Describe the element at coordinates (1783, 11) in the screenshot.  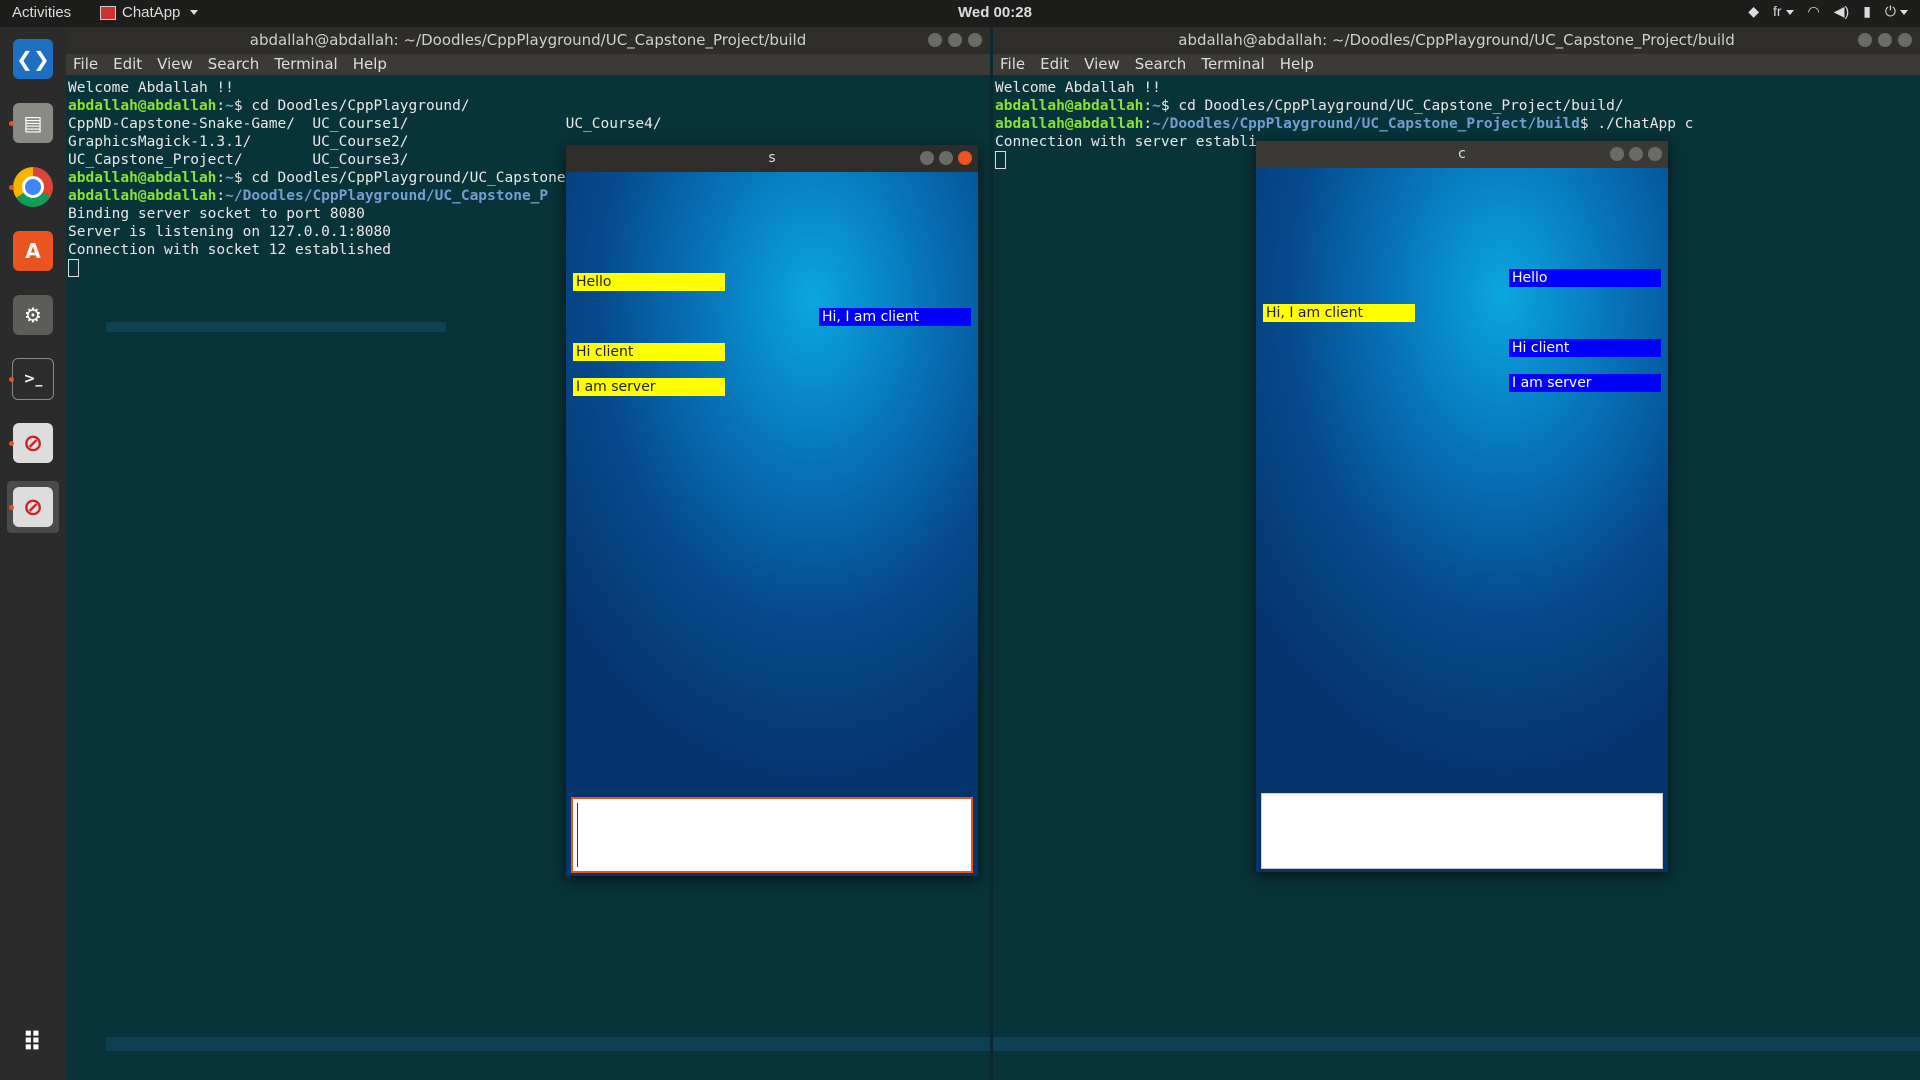
I see `keyboard-layout: fr` at that location.